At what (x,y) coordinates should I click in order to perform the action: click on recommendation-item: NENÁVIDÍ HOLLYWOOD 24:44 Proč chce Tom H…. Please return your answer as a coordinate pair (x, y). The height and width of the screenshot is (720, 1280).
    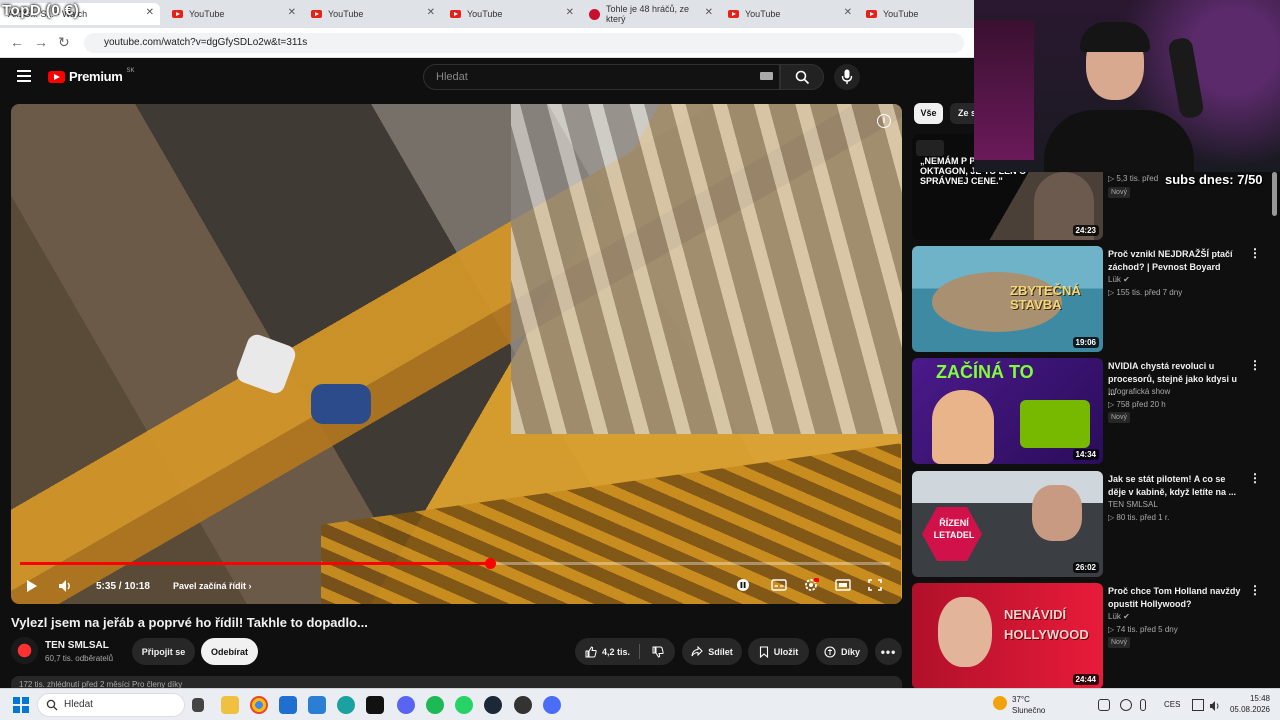
    Looking at the image, I should click on (1092, 636).